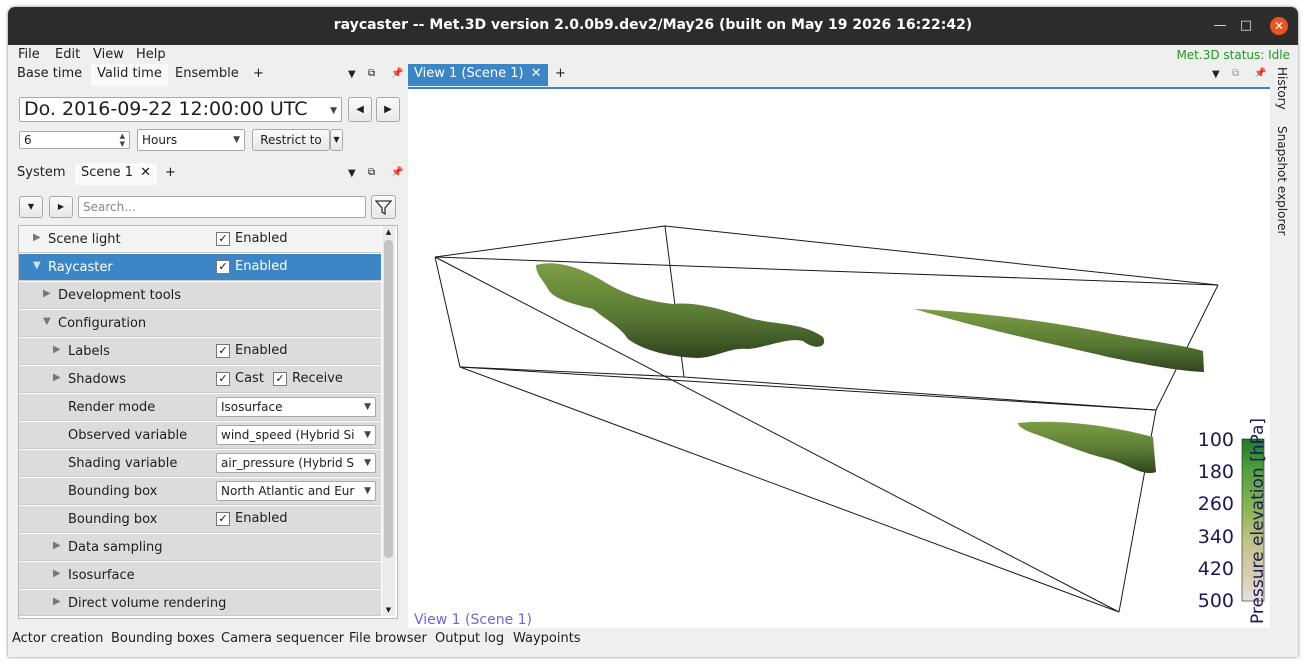  I want to click on tab-bounding-boxes: Bounding boxes, so click(163, 638).